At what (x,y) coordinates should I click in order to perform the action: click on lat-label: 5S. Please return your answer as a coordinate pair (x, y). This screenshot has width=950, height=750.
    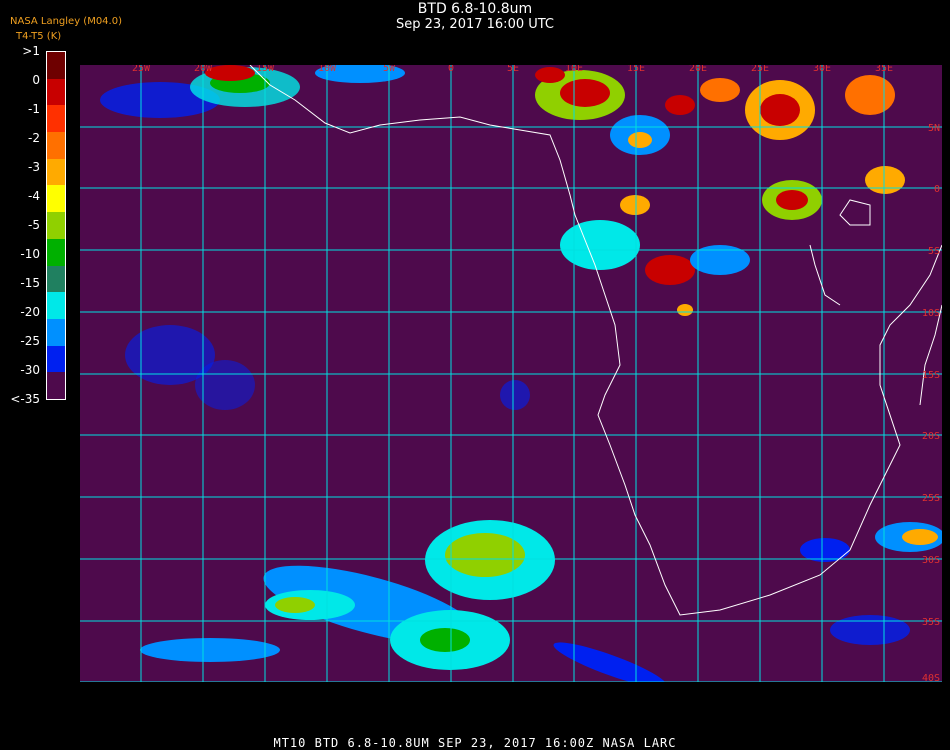
    Looking at the image, I should click on (934, 251).